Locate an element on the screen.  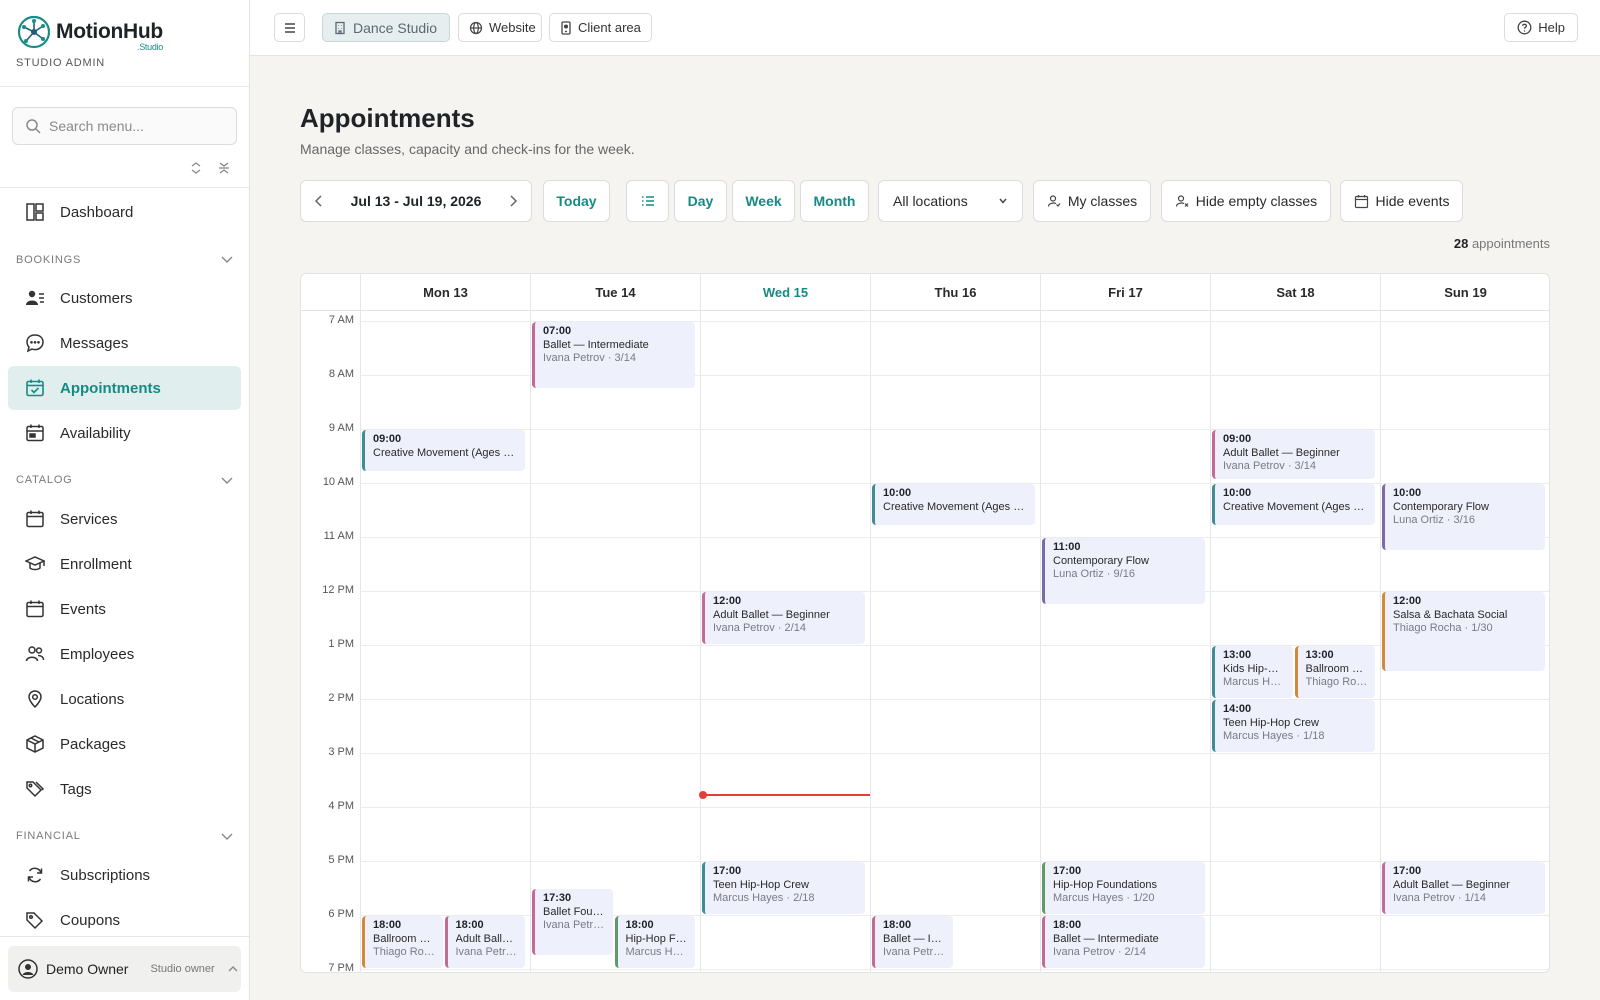
hour-label: 5 PM is located at coordinates (341, 860).